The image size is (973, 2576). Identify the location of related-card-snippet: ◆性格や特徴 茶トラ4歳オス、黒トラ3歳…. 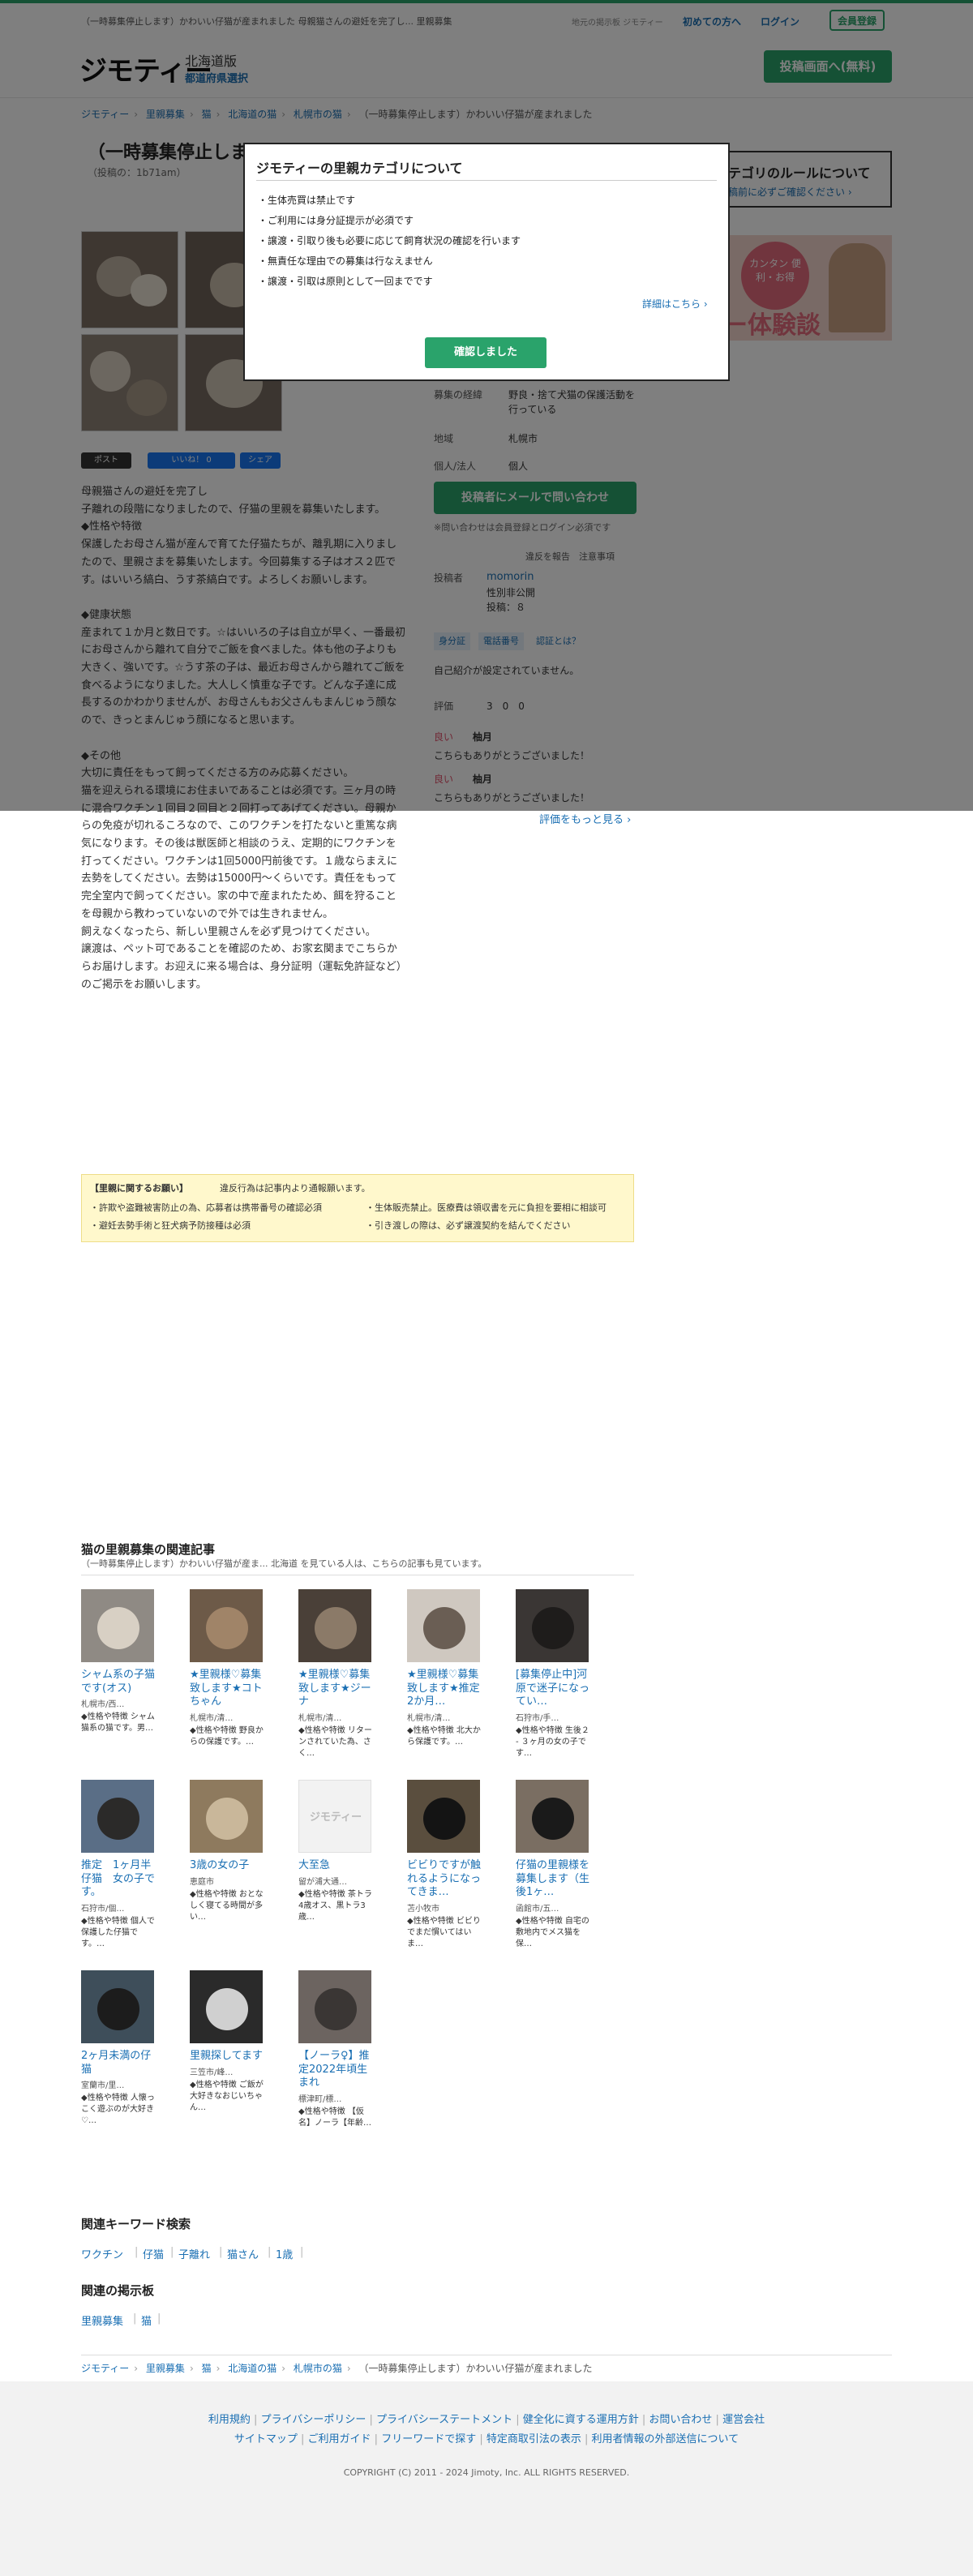
(335, 1905).